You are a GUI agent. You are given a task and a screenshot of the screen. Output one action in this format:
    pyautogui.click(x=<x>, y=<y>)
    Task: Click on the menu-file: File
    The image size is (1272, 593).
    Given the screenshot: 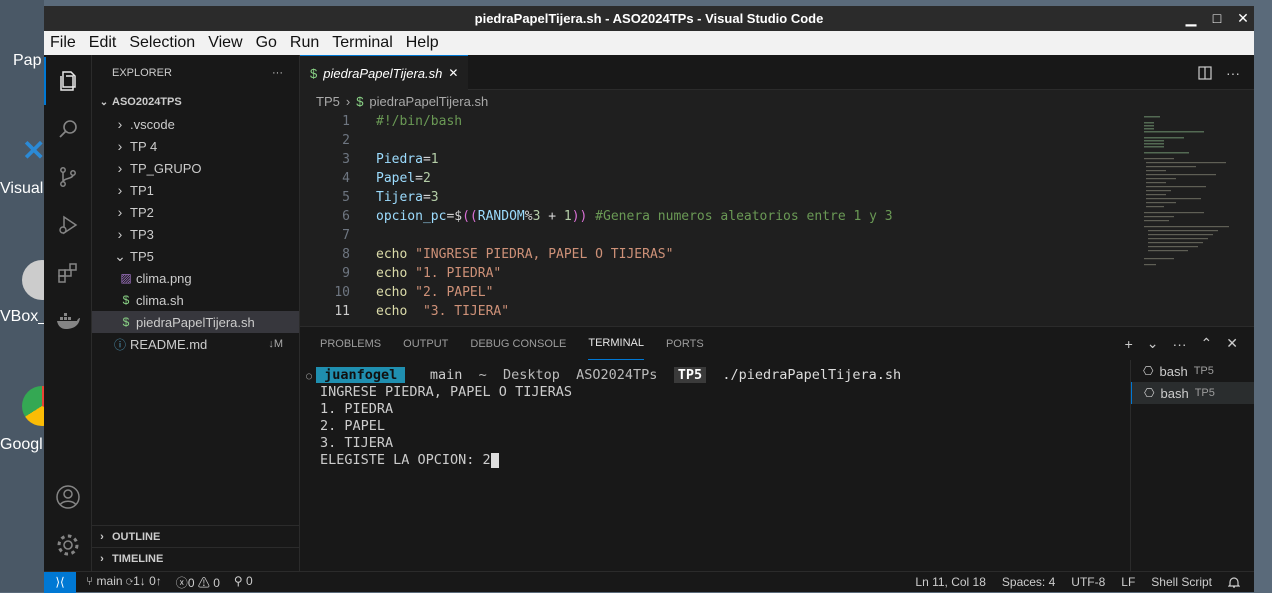 What is the action you would take?
    pyautogui.click(x=63, y=43)
    